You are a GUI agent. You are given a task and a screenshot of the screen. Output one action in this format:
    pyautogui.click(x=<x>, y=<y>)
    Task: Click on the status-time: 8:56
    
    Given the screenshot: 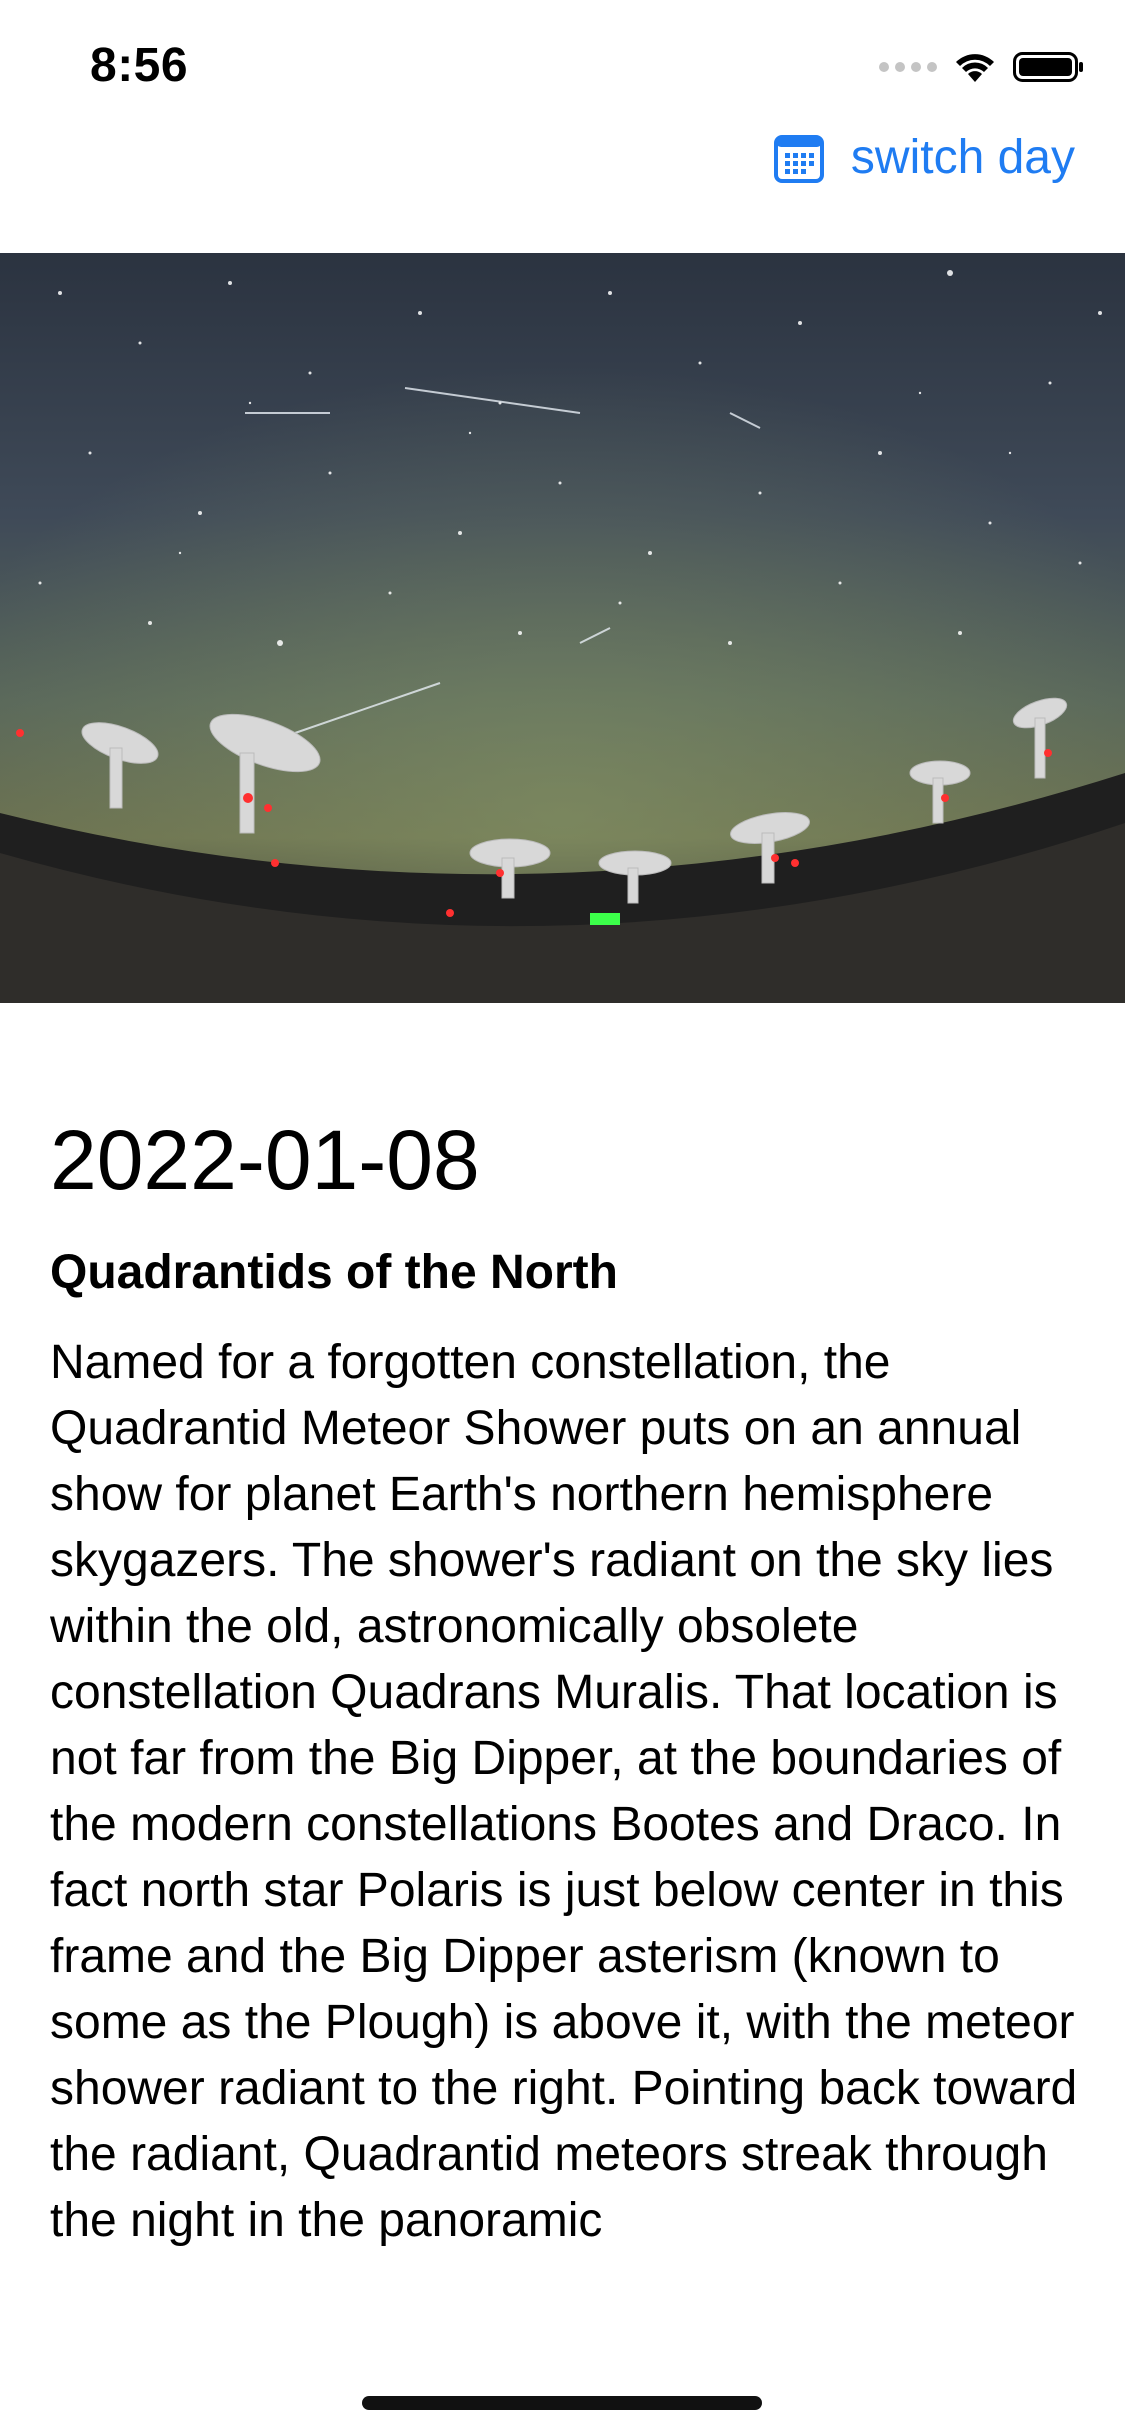 What is the action you would take?
    pyautogui.click(x=139, y=65)
    